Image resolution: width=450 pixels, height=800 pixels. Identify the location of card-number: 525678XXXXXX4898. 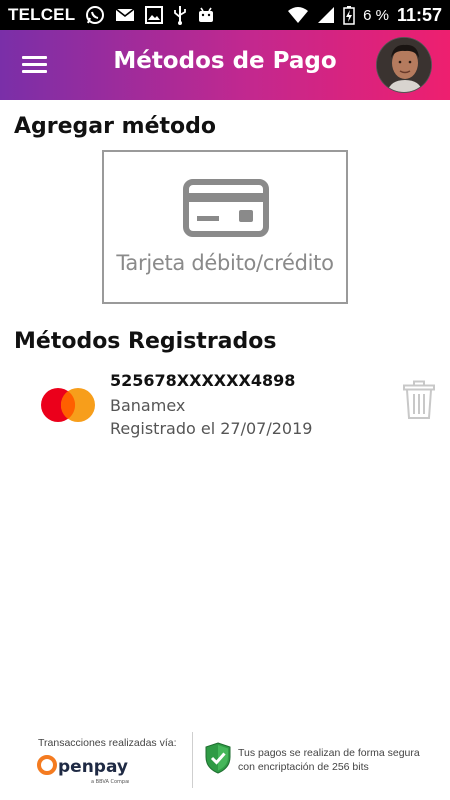
(203, 380).